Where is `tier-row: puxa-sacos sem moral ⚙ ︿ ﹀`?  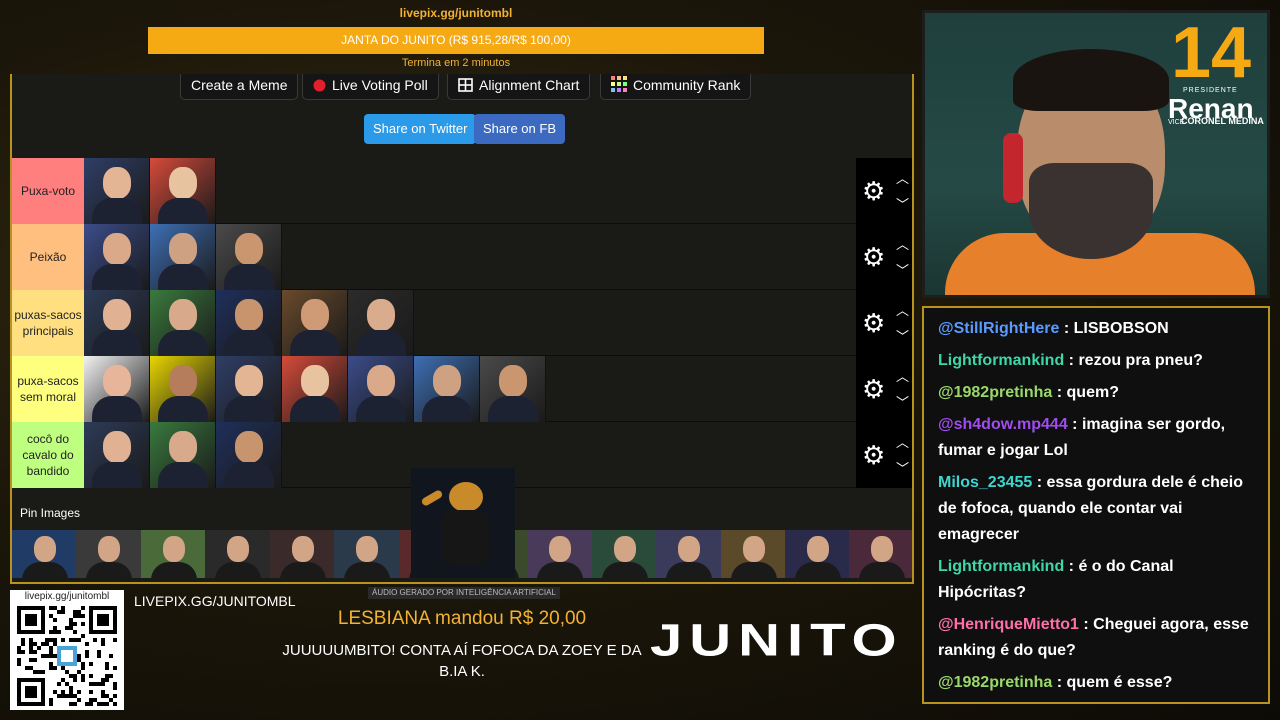
tier-row: puxa-sacos sem moral ⚙ ︿ ﹀ is located at coordinates (462, 389).